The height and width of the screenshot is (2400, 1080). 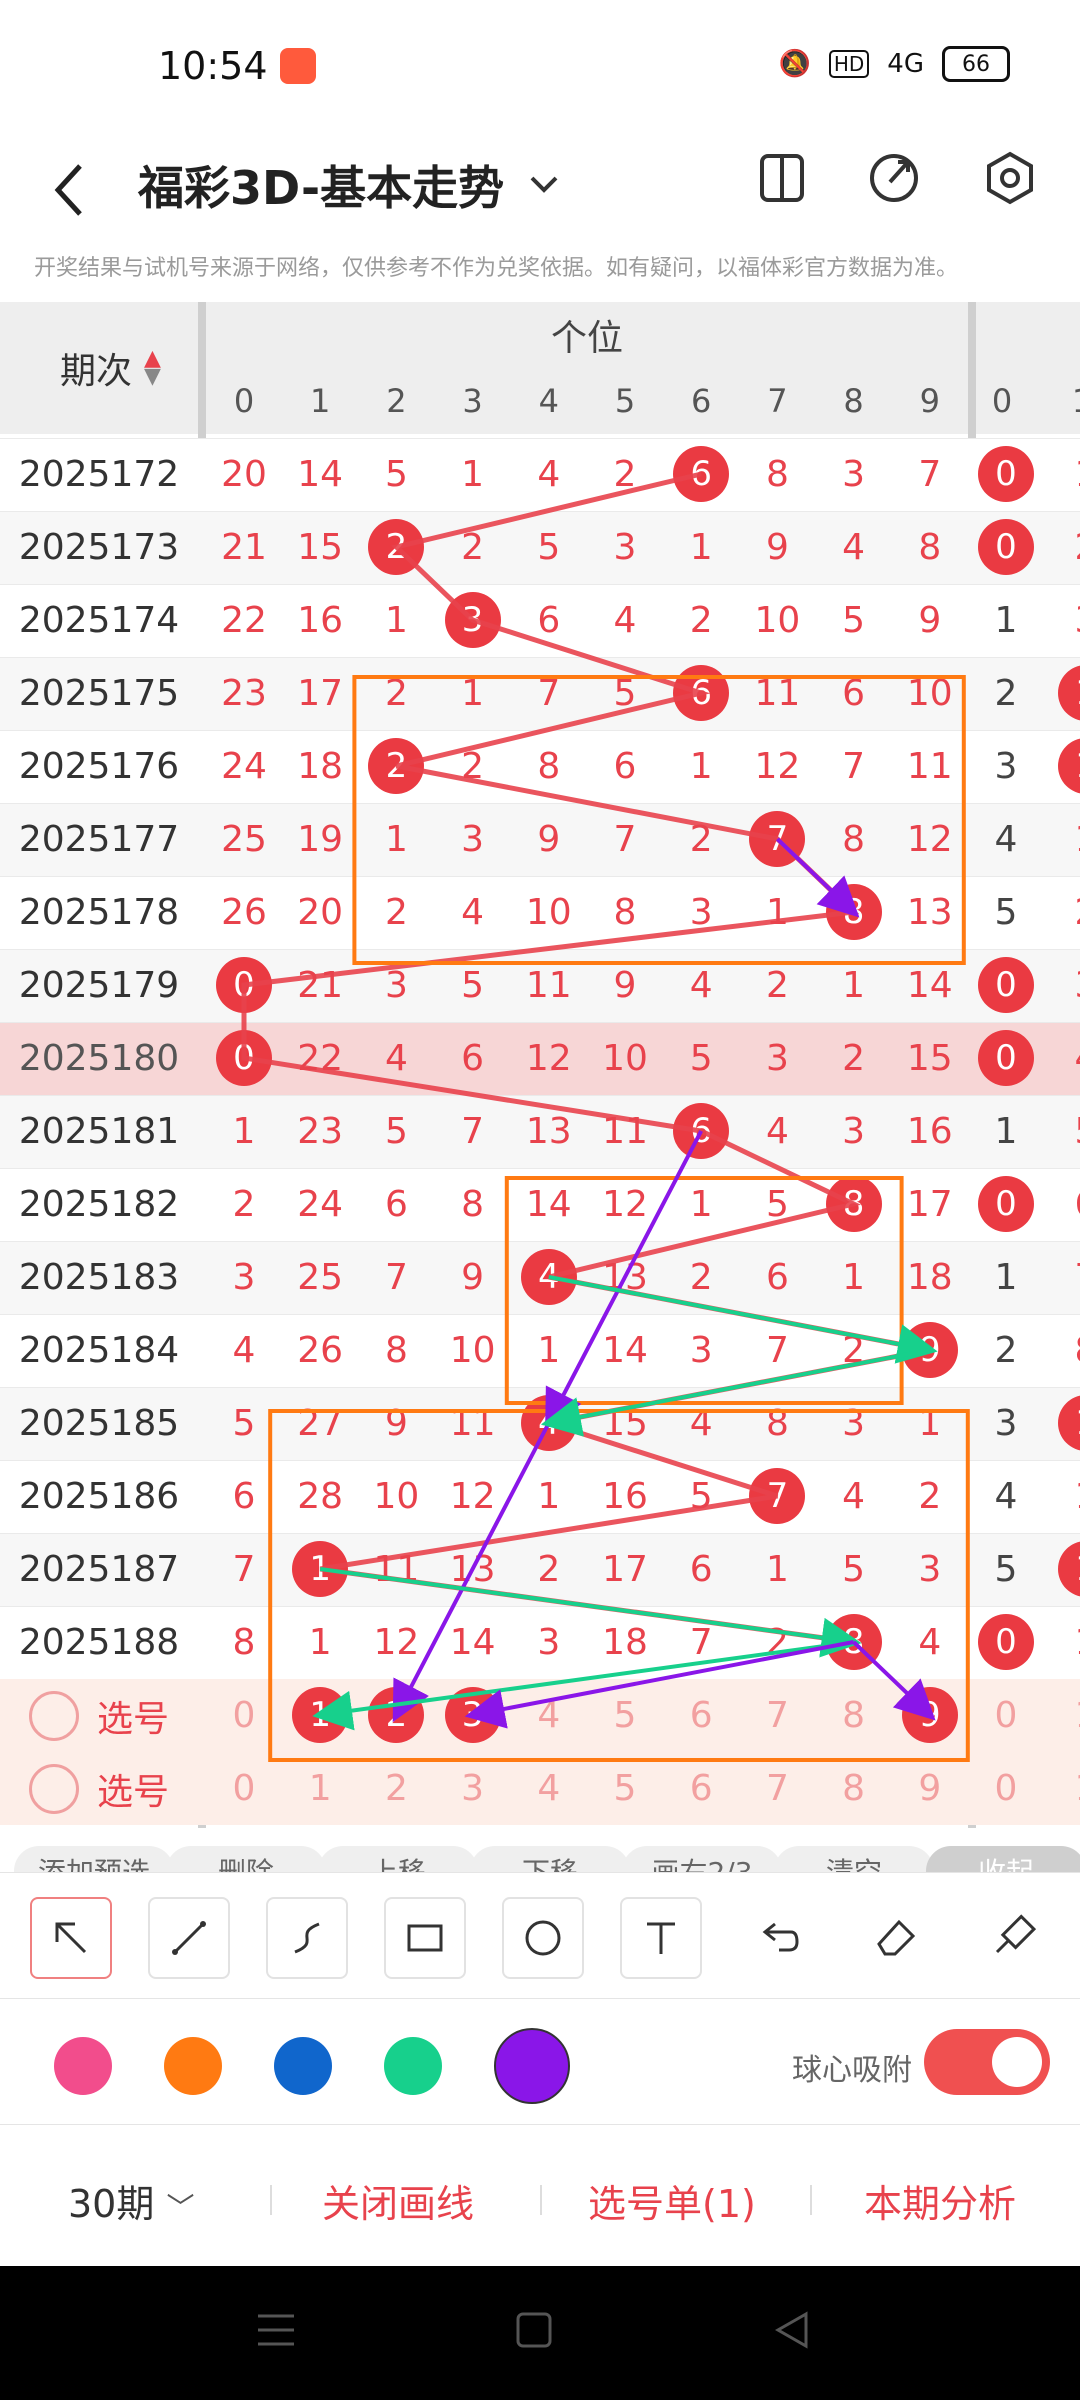 I want to click on line-tool, so click(x=189, y=1938).